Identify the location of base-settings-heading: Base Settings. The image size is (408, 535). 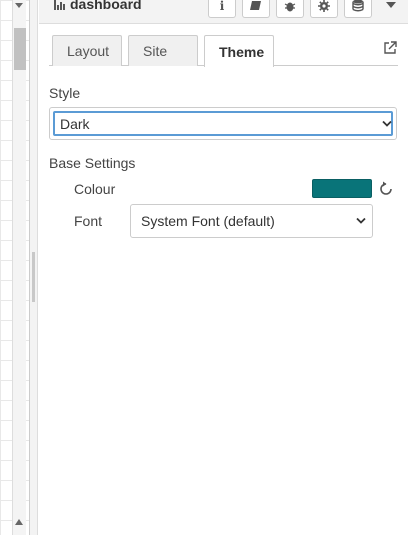
(92, 163).